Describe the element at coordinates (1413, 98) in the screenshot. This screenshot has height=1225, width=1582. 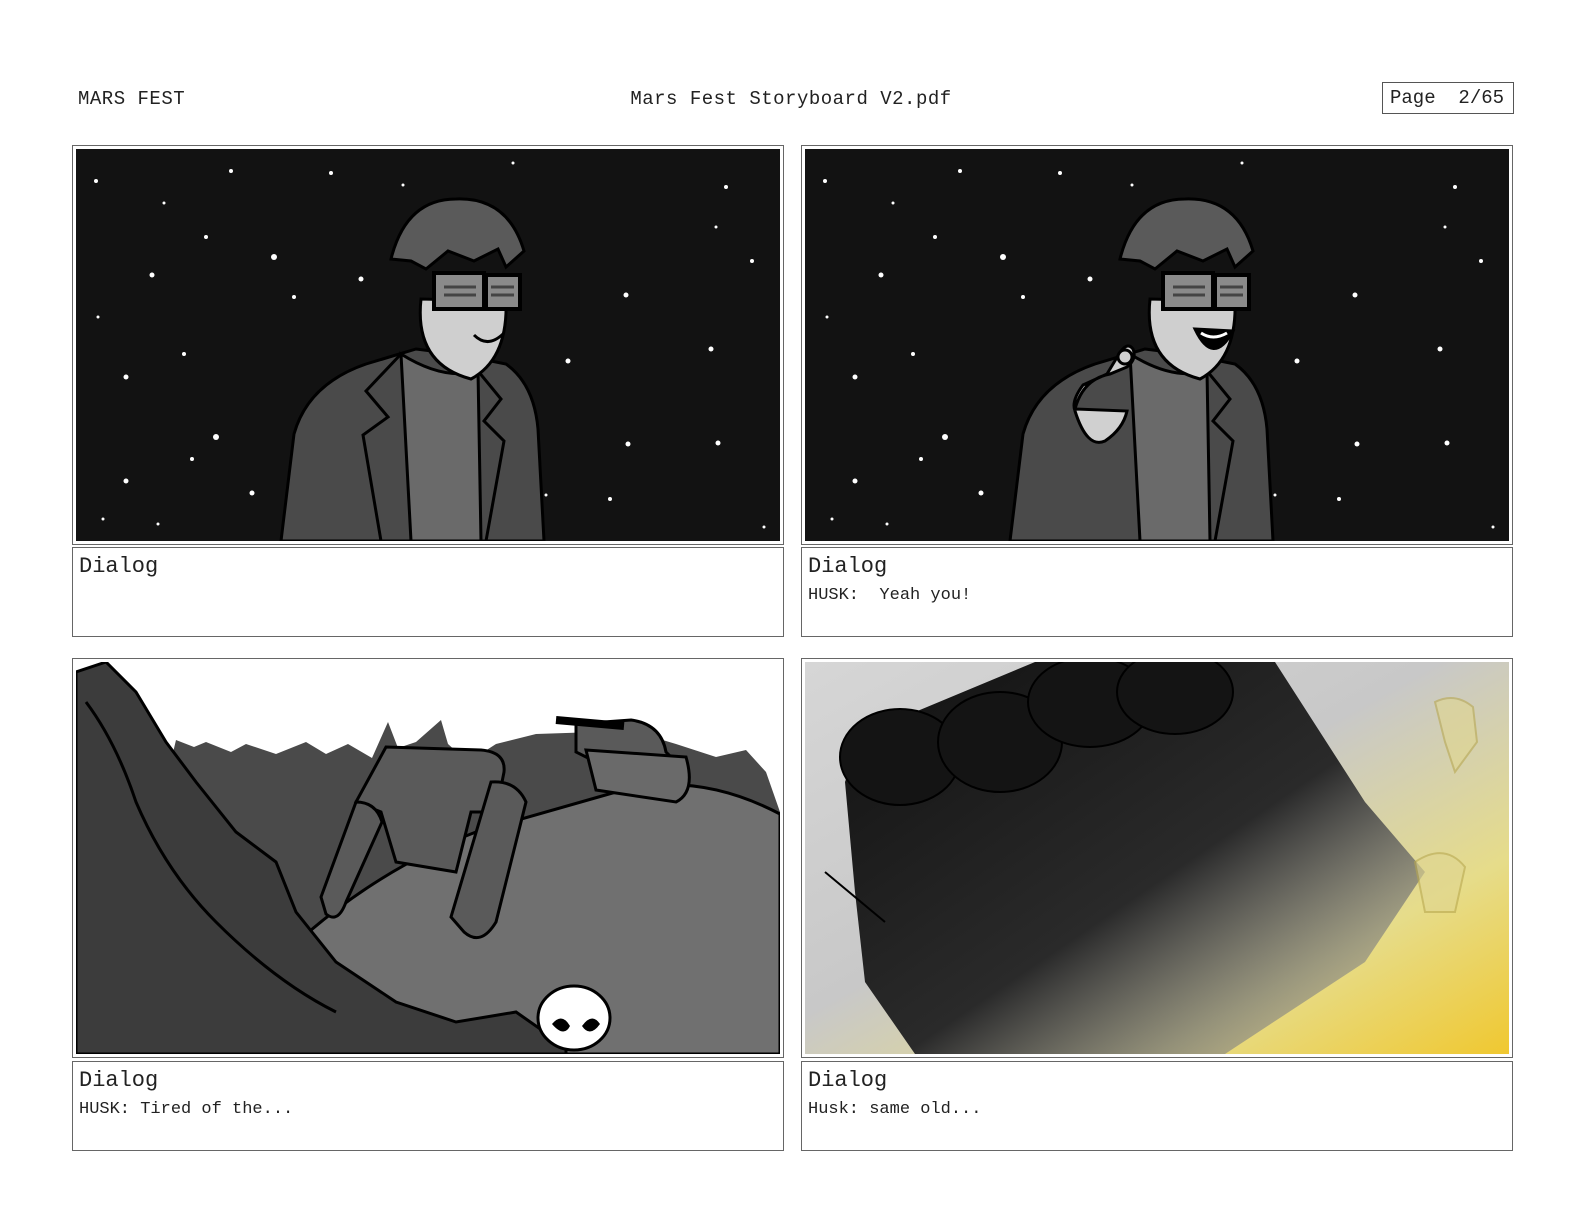
I see `page-label: Page` at that location.